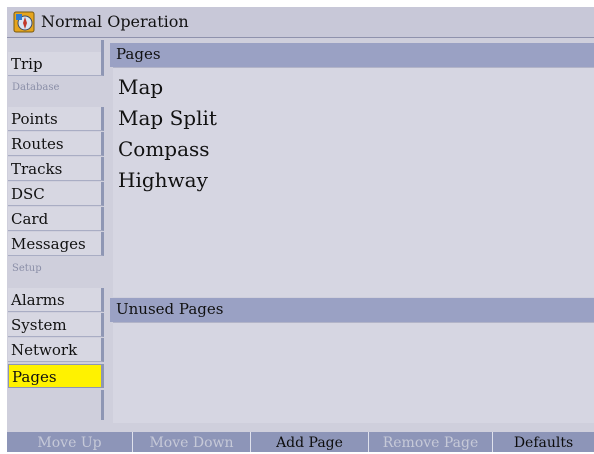  I want to click on sidebar-item-dsc: DSC, so click(56, 194).